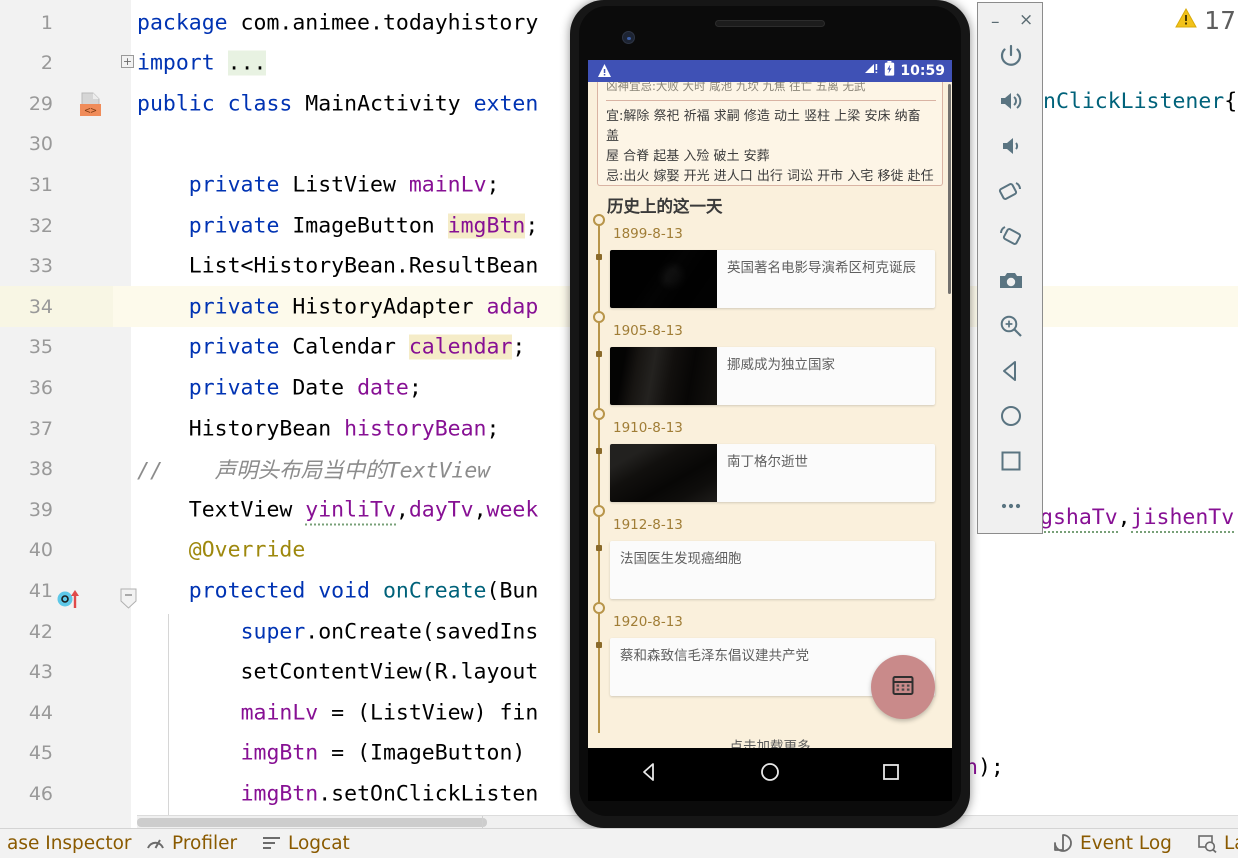 The width and height of the screenshot is (1238, 858). I want to click on back-icon, so click(1011, 371).